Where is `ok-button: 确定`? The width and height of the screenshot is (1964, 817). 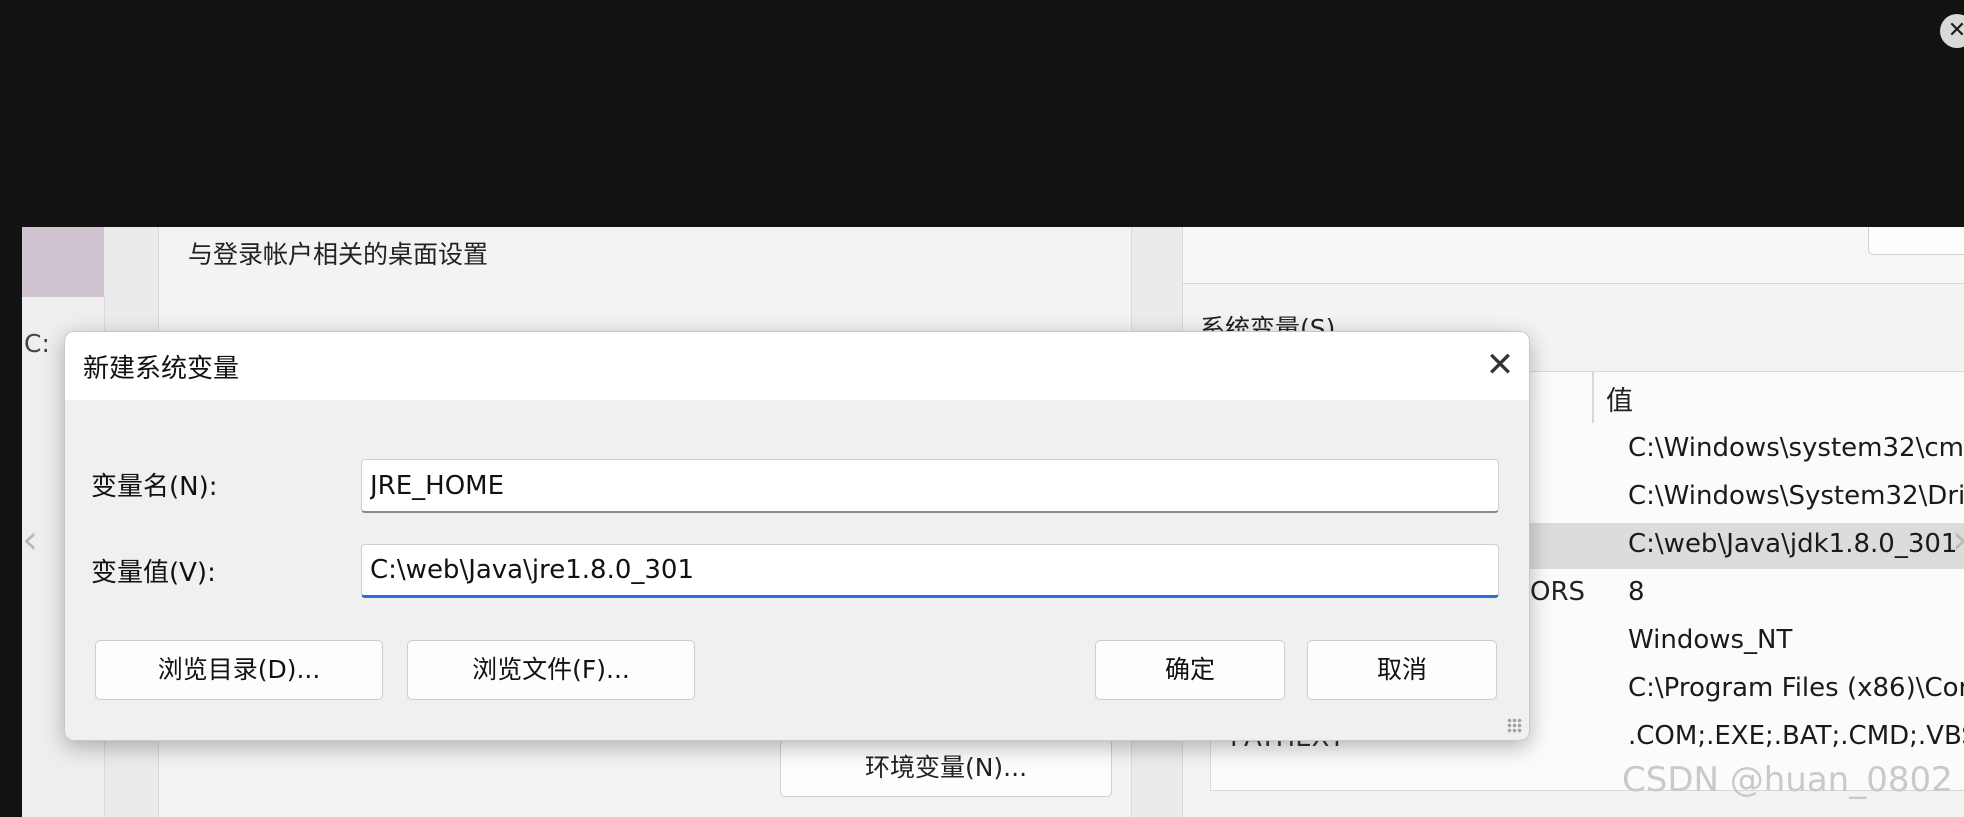 ok-button: 确定 is located at coordinates (1190, 670).